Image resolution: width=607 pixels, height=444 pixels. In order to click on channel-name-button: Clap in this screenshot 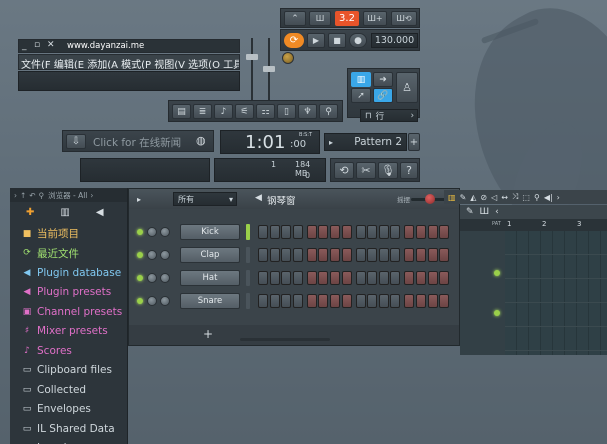, I will do `click(210, 254)`.